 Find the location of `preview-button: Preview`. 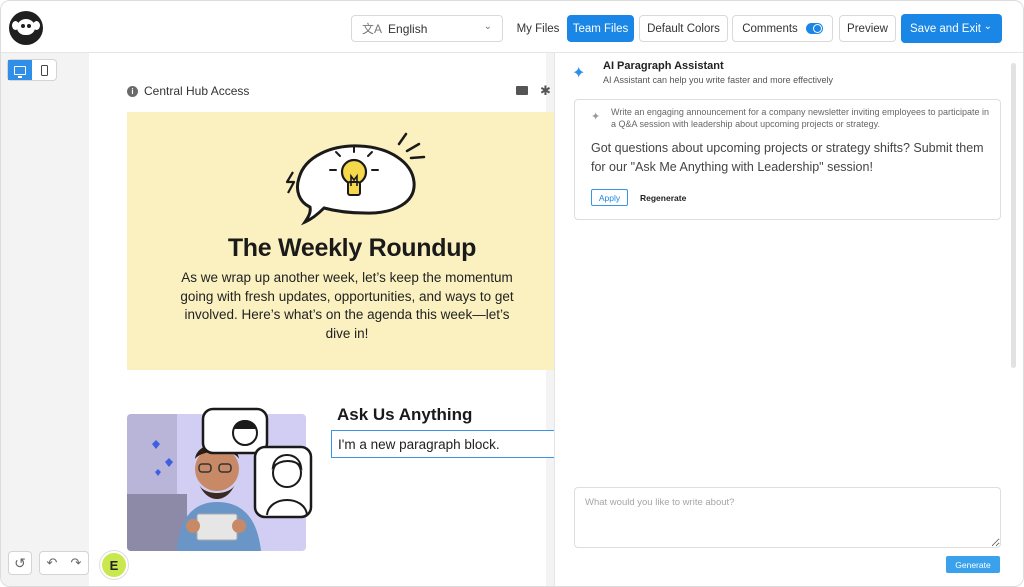

preview-button: Preview is located at coordinates (867, 28).